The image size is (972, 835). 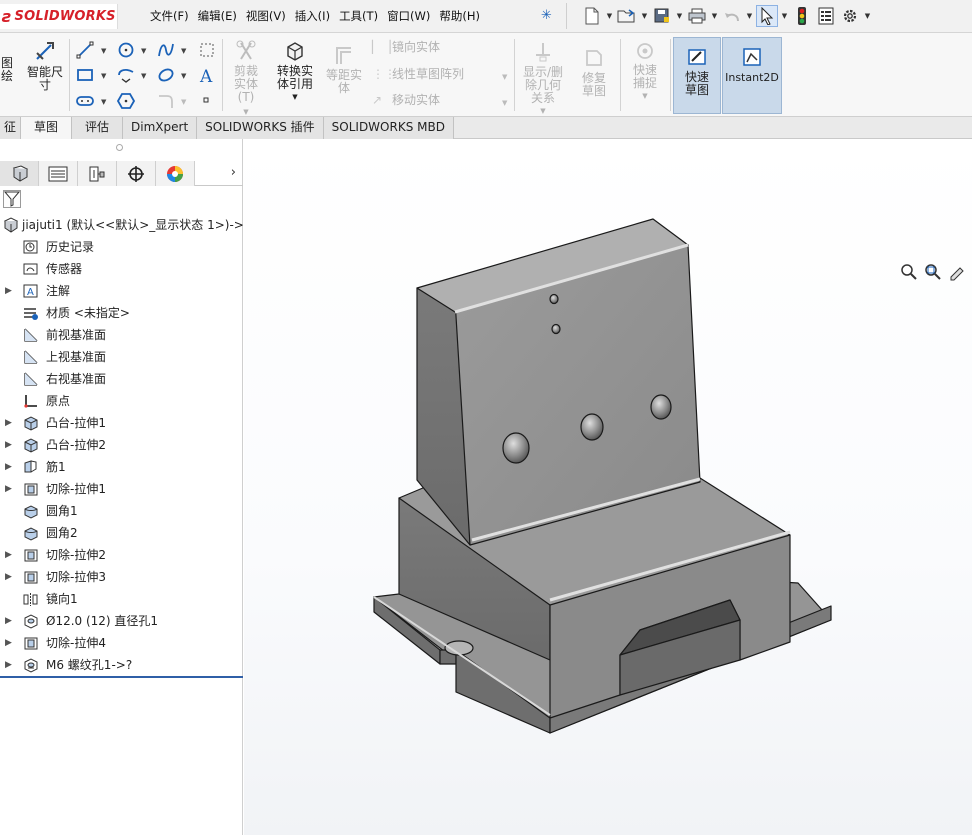 I want to click on tree-root: jiajuti1 (默认<<默认>_显示状态 1>)->?, so click(x=125, y=225).